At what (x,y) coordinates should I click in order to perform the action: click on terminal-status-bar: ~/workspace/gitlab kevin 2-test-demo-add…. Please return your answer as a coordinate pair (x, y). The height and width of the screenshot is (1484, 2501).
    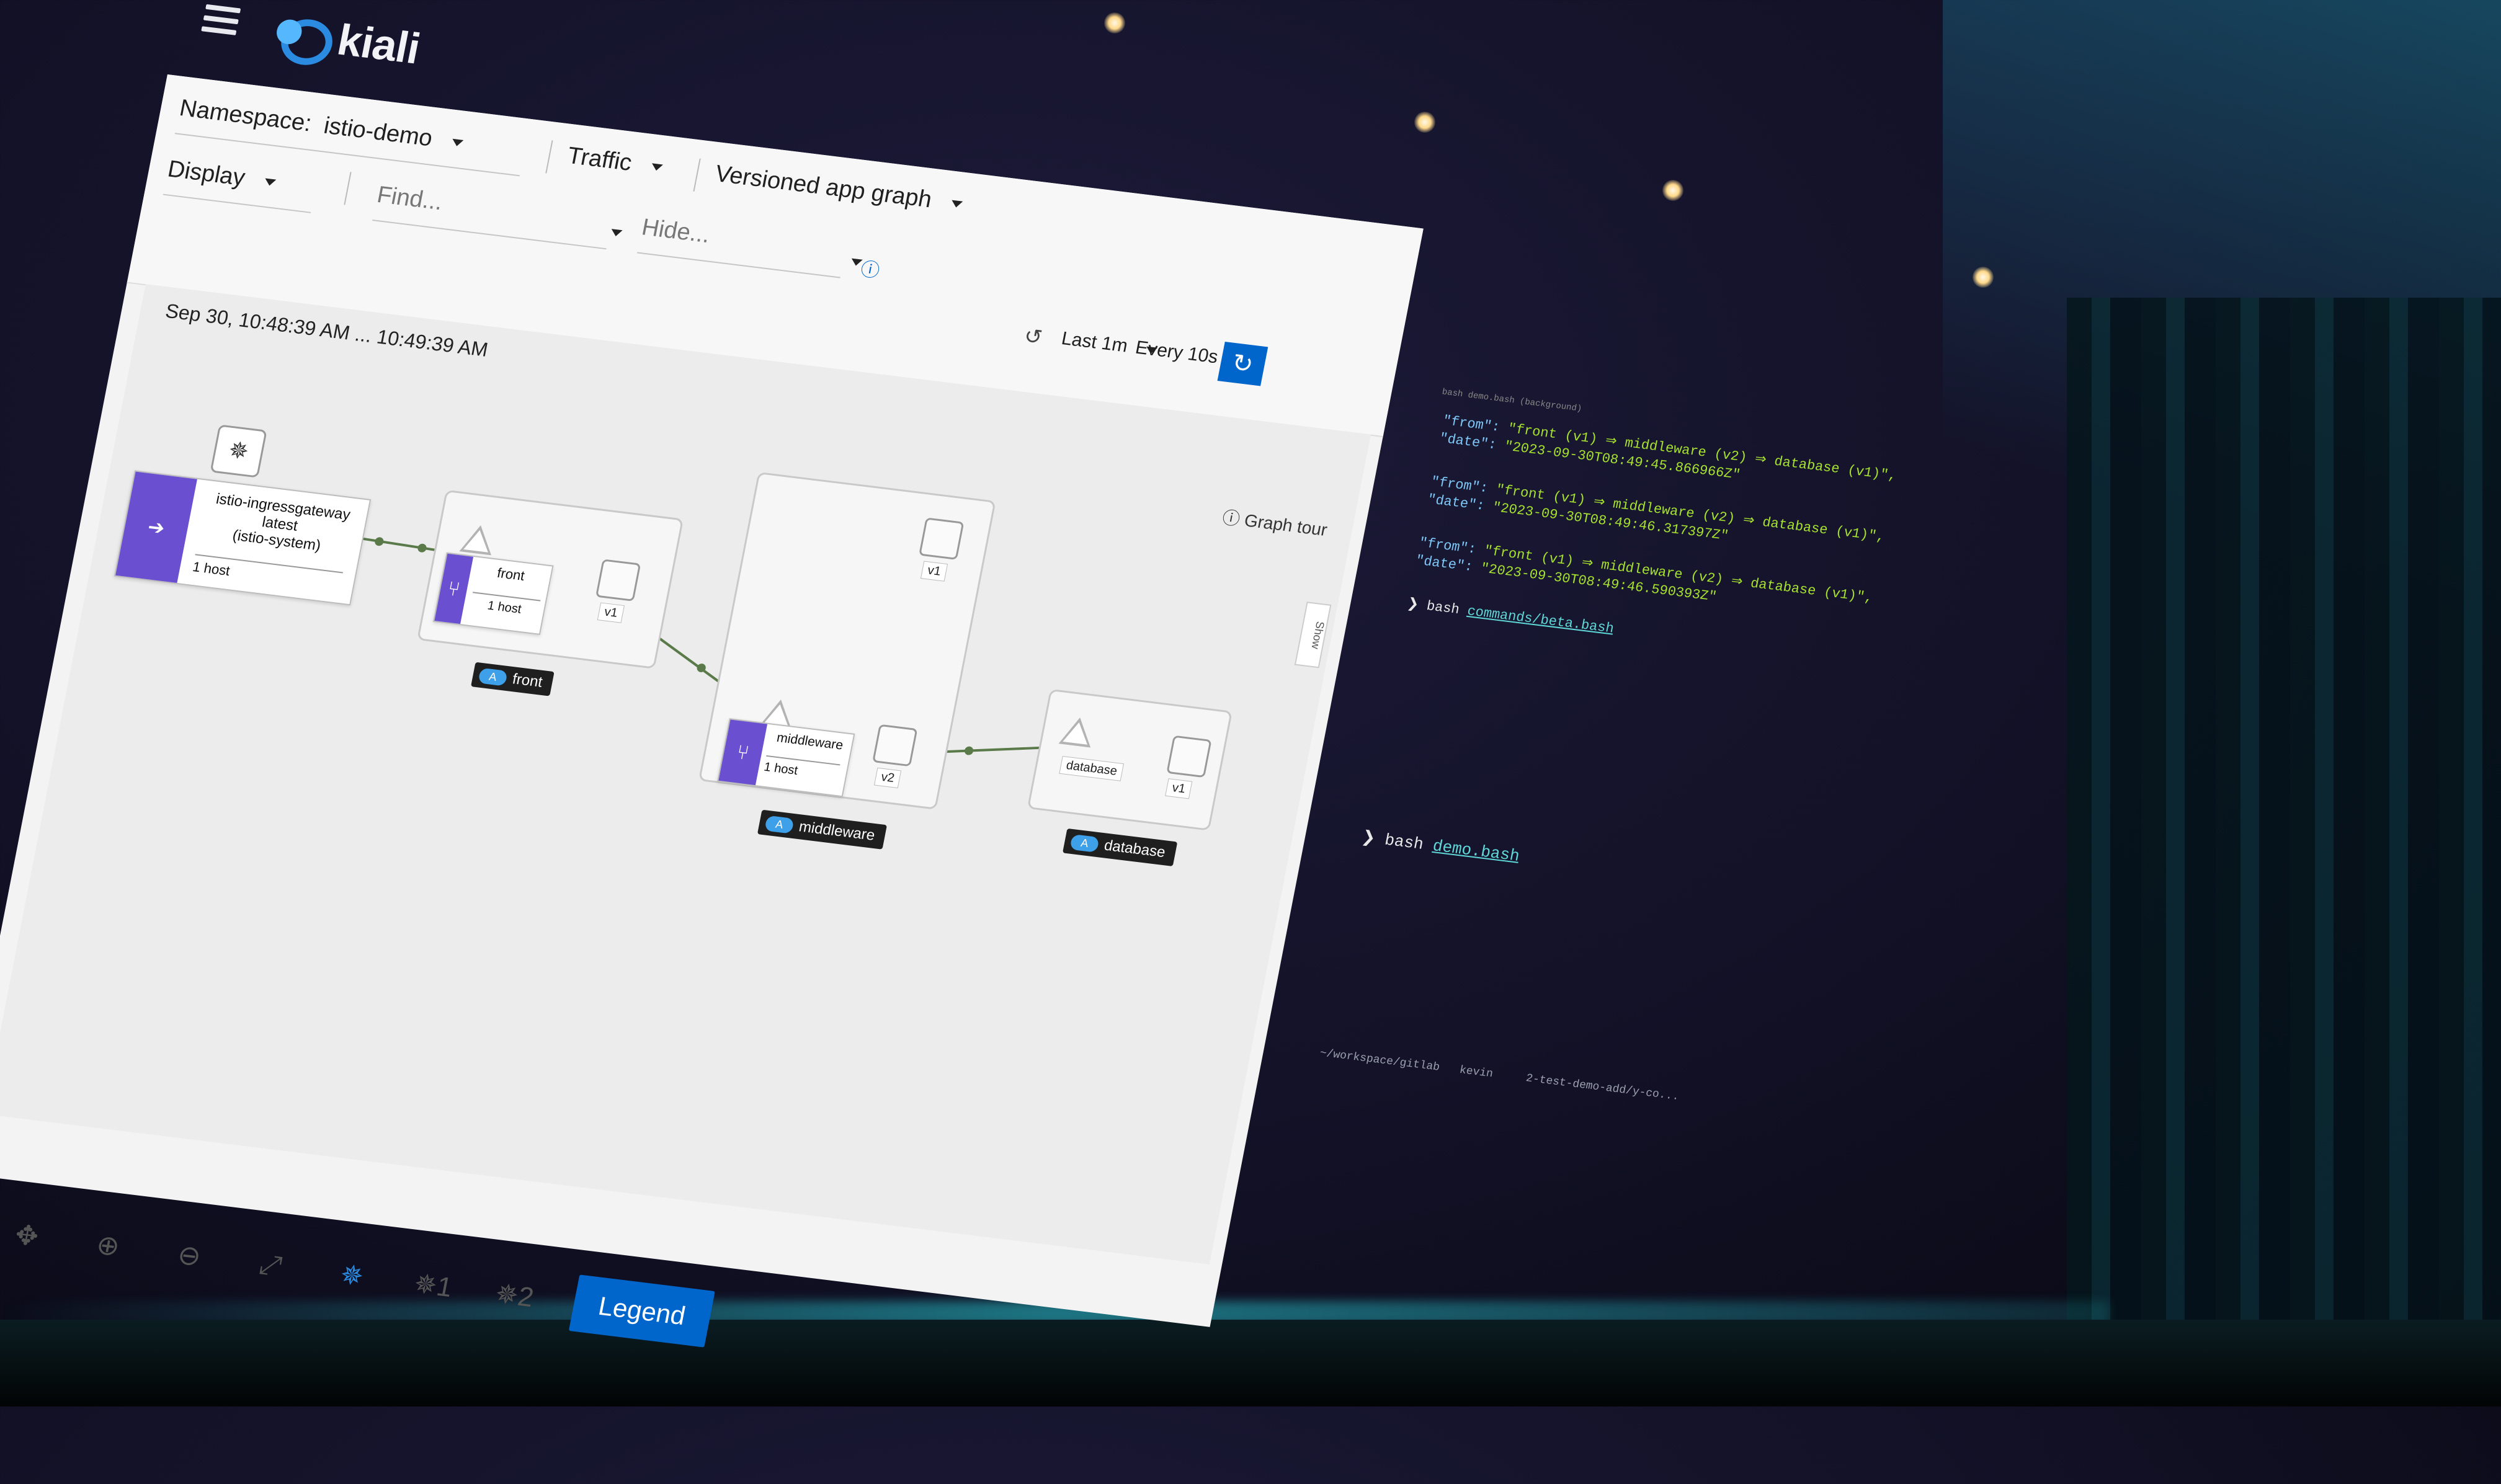
    Looking at the image, I should click on (1499, 1075).